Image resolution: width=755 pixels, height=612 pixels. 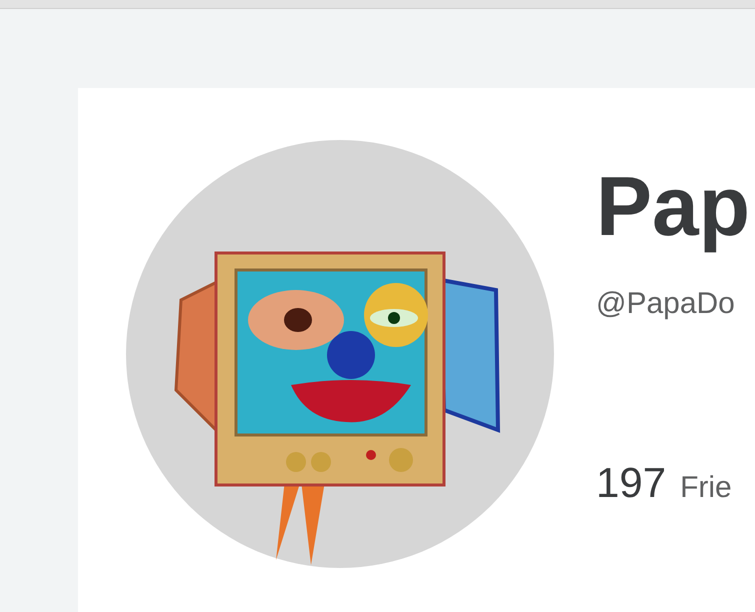 What do you see at coordinates (631, 483) in the screenshot?
I see `friends-count: 197` at bounding box center [631, 483].